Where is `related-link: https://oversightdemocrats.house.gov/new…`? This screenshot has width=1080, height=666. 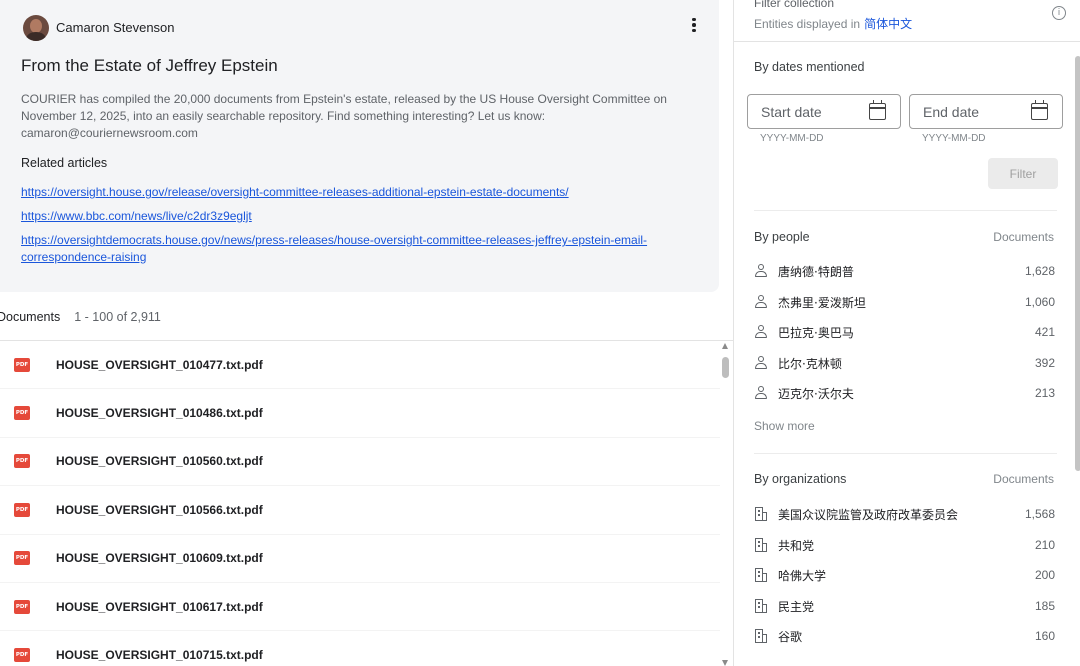 related-link: https://oversightdemocrats.house.gov/new… is located at coordinates (341, 249).